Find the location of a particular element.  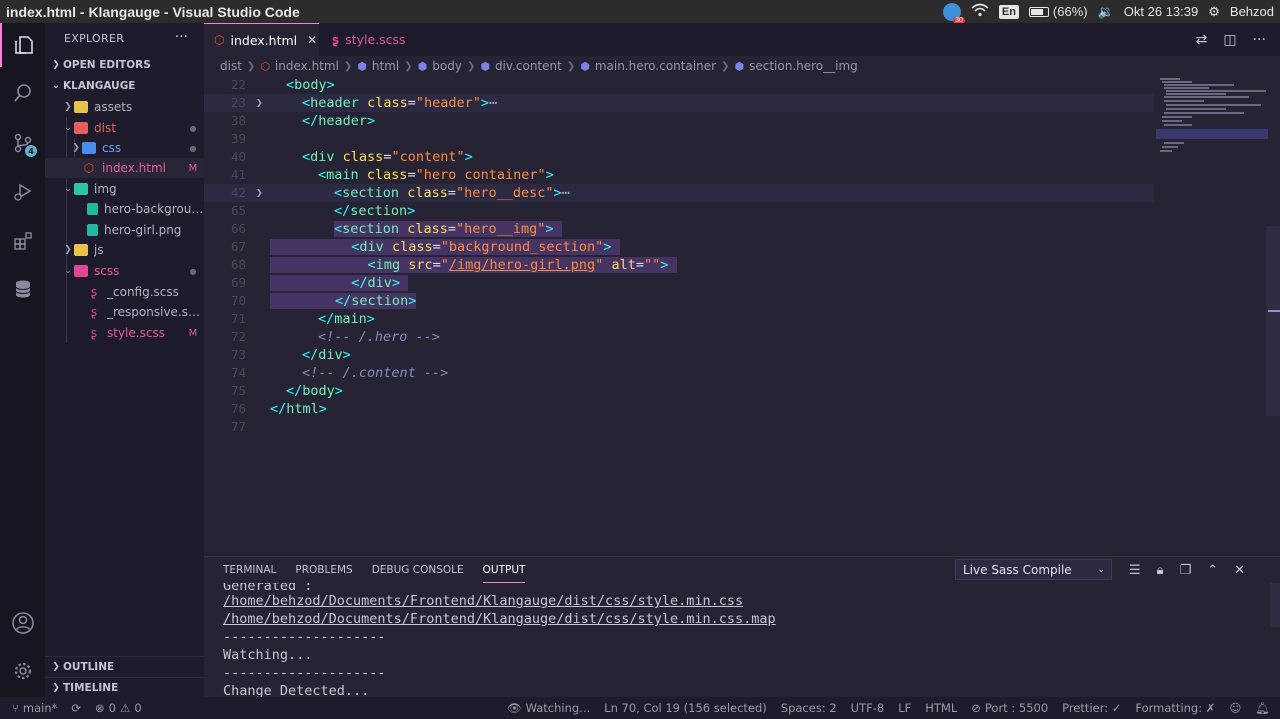

account-icon is located at coordinates (22, 623).